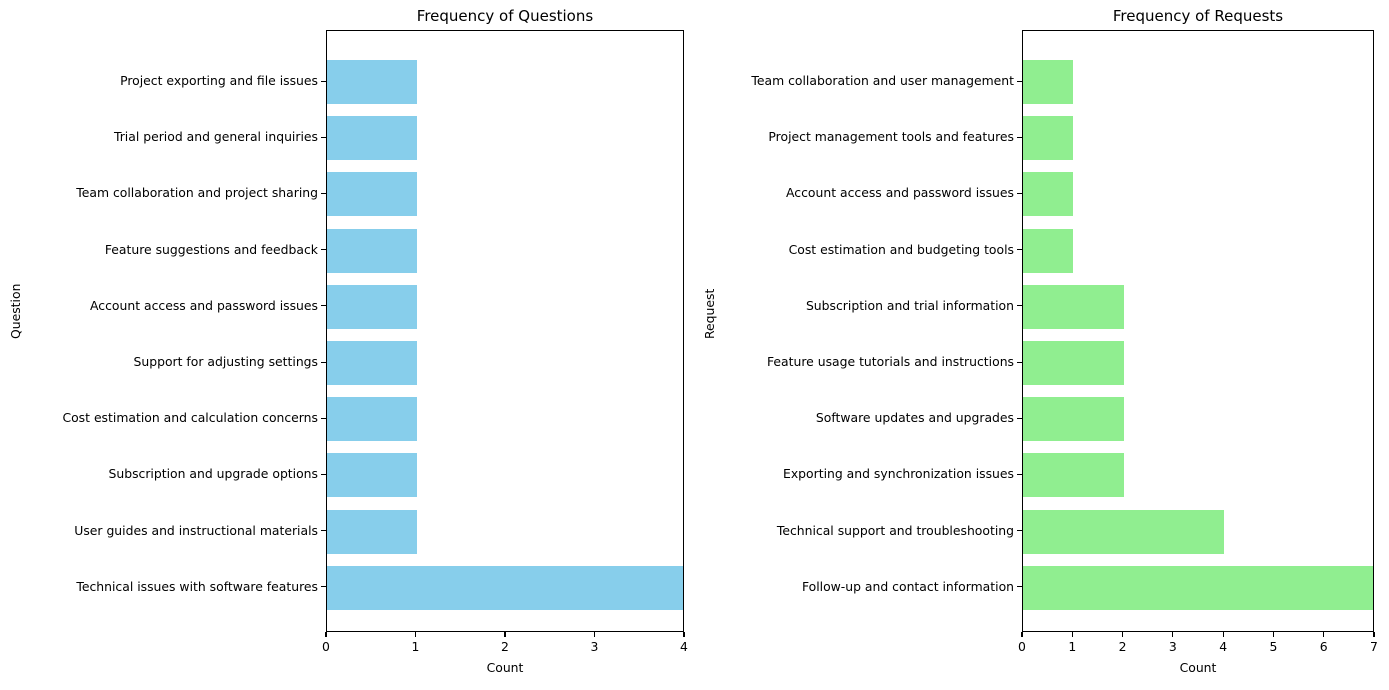  What do you see at coordinates (215, 137) in the screenshot?
I see `y-tick-label: Trial period and general inquiries` at bounding box center [215, 137].